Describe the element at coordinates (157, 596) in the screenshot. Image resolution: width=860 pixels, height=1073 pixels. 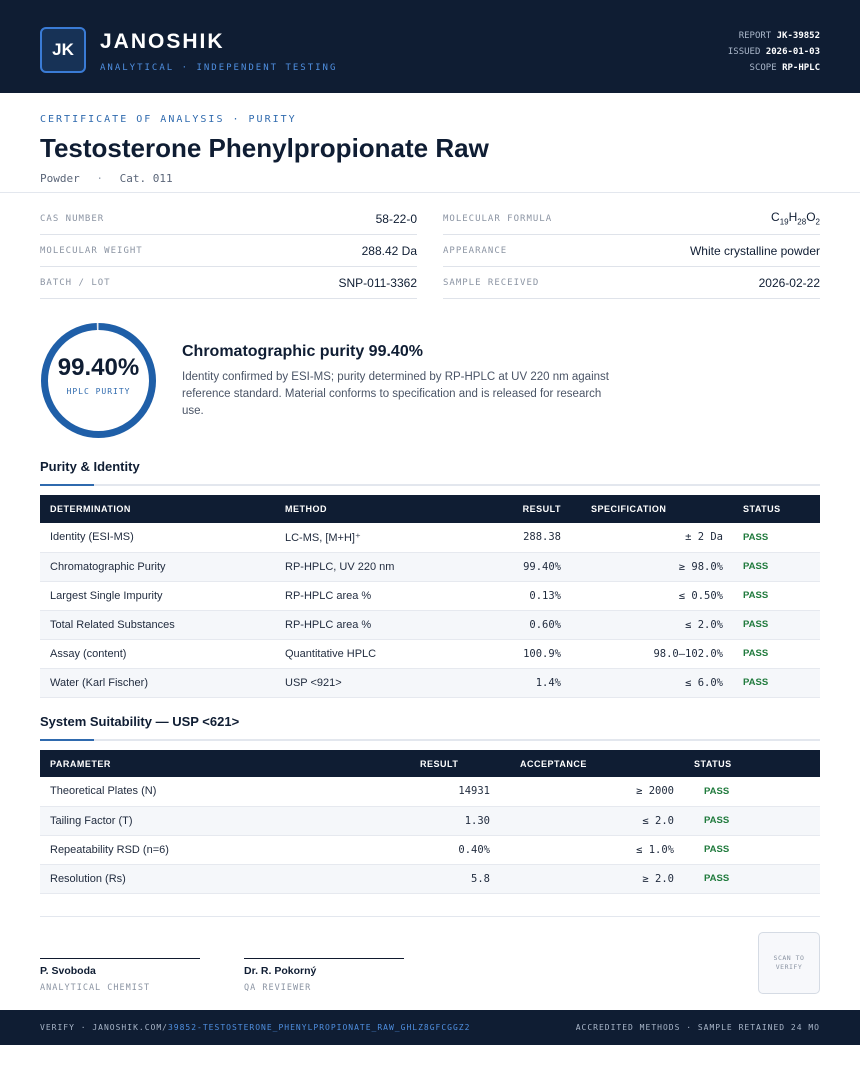
I see `determination-cell: Largest Single Impurity` at that location.